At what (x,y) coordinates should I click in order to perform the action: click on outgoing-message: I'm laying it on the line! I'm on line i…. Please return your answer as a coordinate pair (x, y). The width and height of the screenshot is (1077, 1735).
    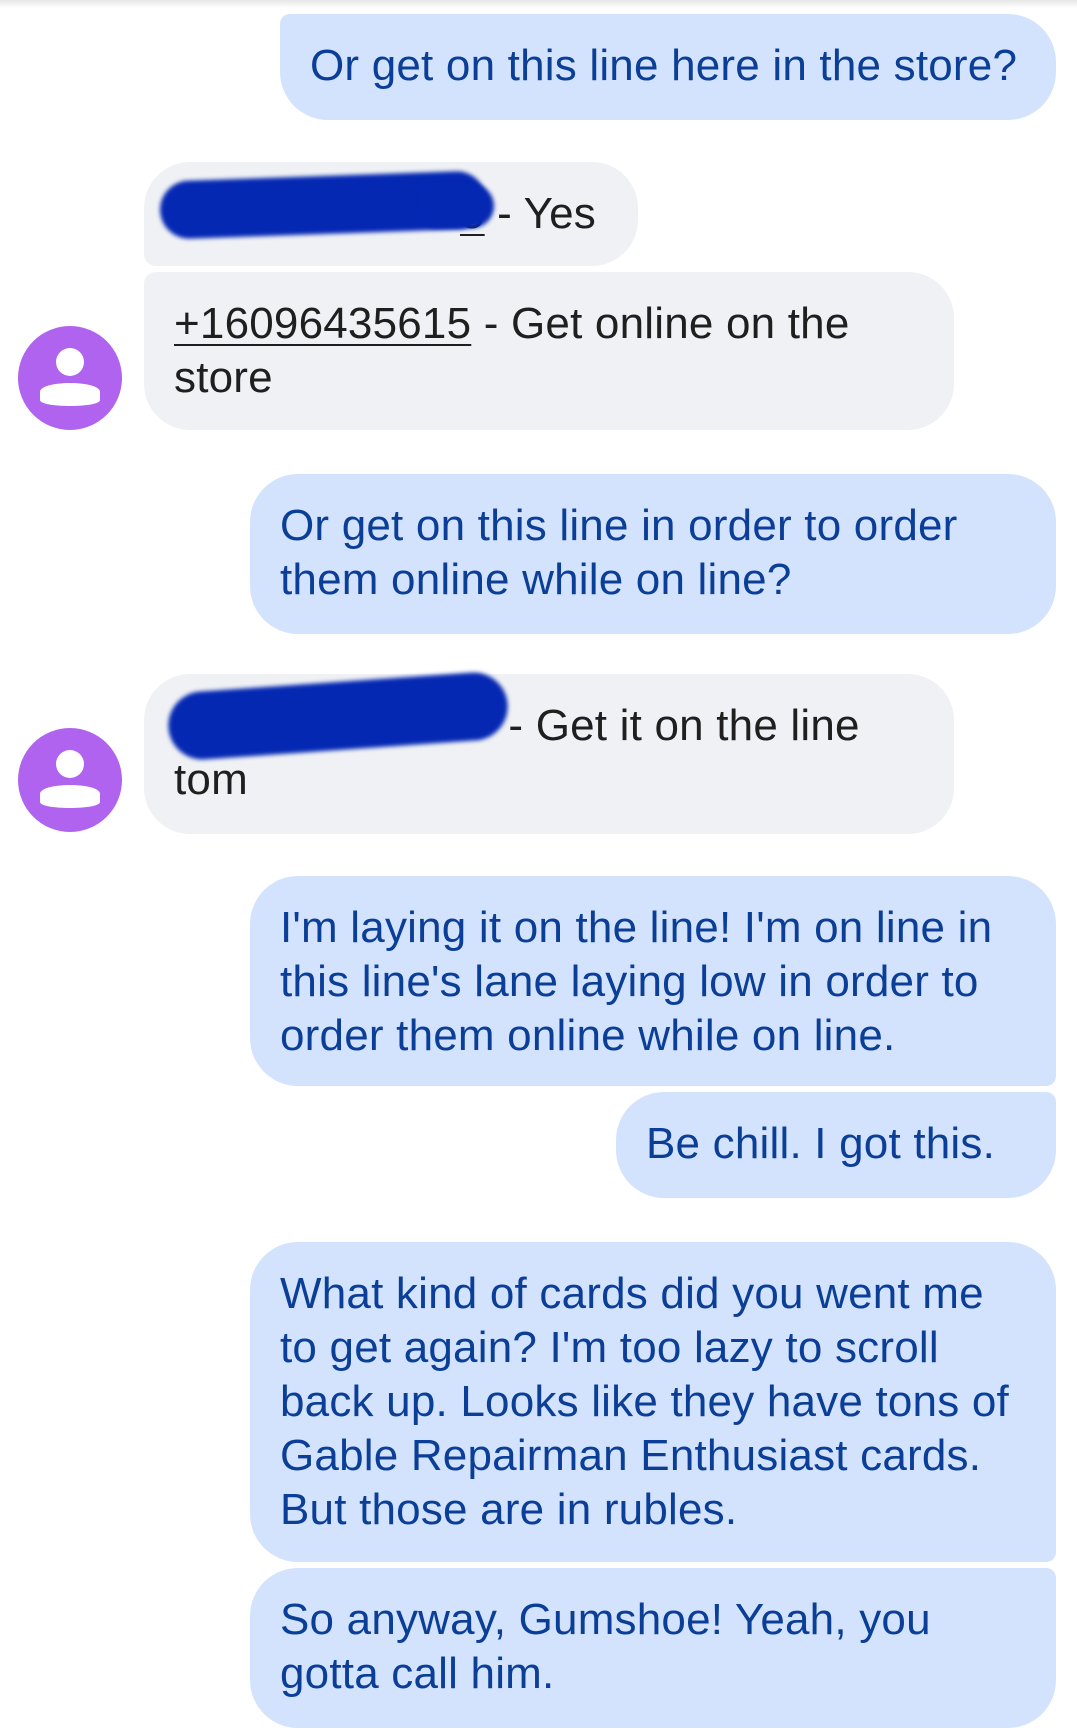
    Looking at the image, I should click on (653, 981).